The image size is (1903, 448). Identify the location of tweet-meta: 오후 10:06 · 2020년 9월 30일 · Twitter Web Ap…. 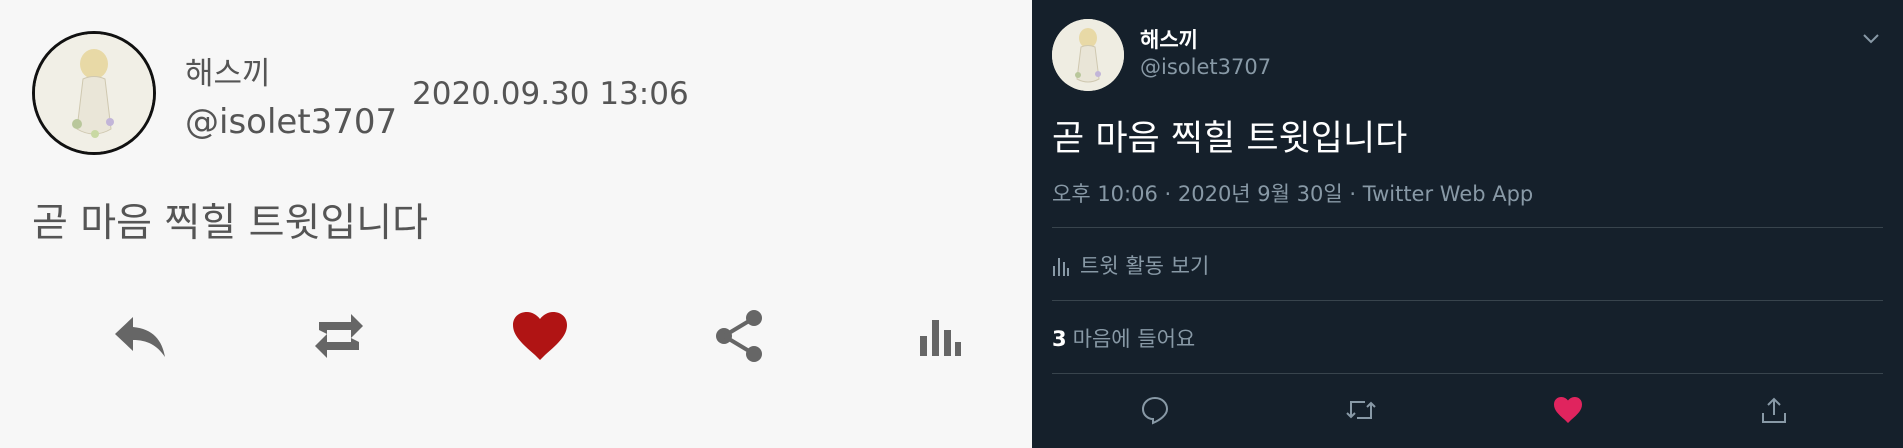
(1293, 194).